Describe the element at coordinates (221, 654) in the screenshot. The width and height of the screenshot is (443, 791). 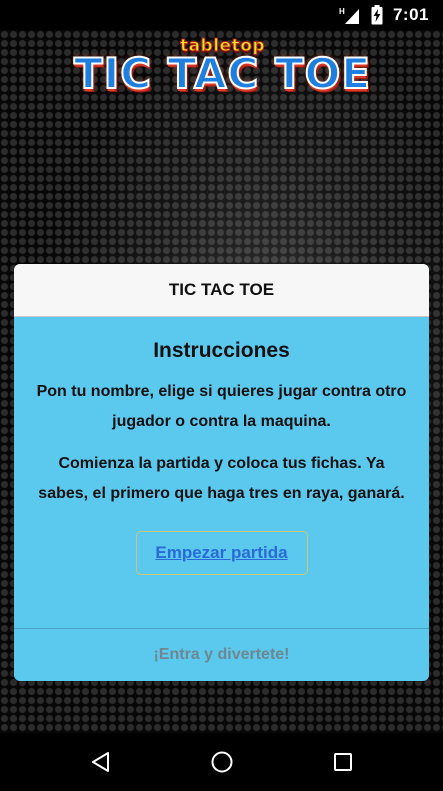
I see `dialog-footer-text: ¡Entra y divertete!` at that location.